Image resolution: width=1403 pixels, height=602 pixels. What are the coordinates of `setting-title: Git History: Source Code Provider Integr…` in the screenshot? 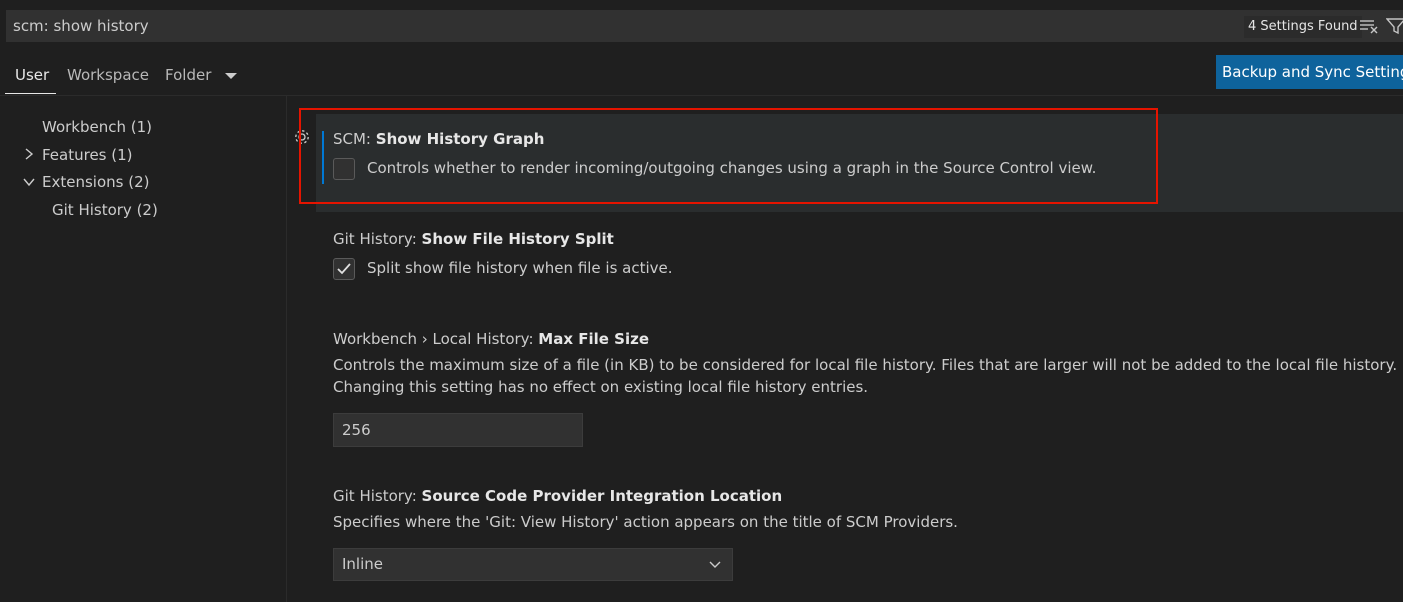 It's located at (558, 496).